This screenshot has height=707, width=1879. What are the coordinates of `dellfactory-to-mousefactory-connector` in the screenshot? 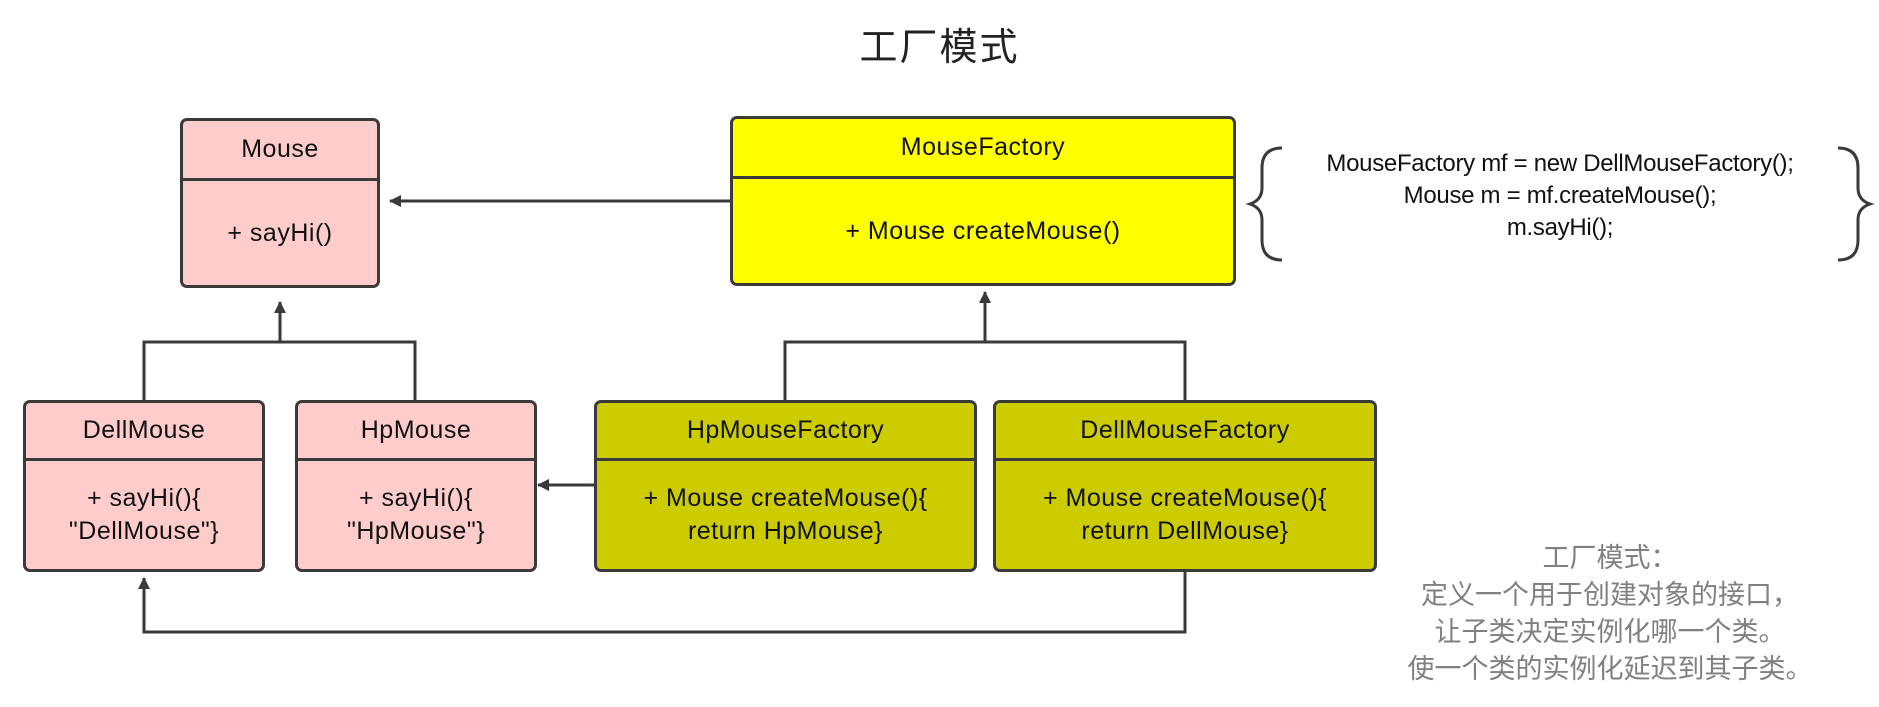 It's located at (1086, 370).